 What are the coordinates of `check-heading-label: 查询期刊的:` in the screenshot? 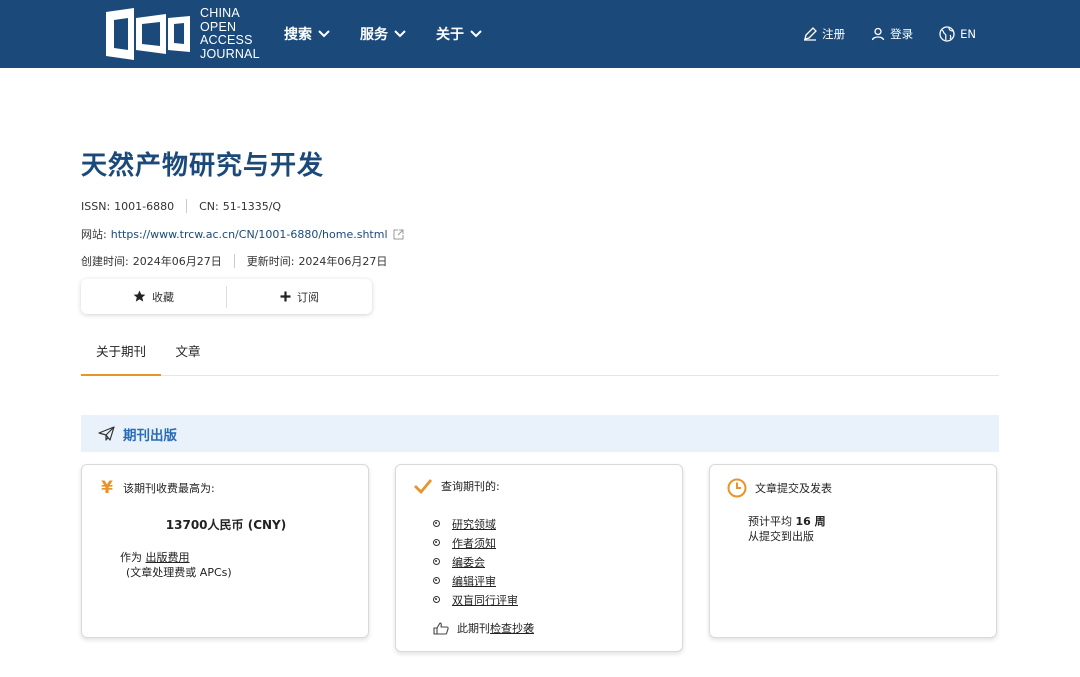 It's located at (470, 486).